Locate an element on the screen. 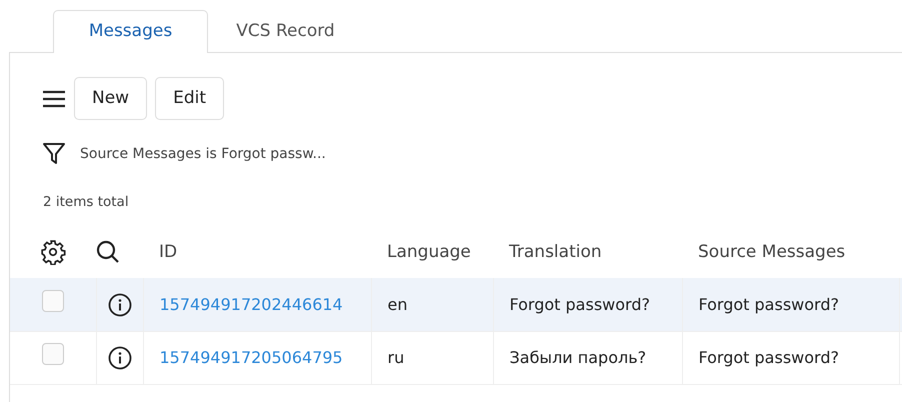 This screenshot has height=402, width=902. table-row: 157494917205064795 ru Забыли пароль? Forgot password? is located at coordinates (456, 357).